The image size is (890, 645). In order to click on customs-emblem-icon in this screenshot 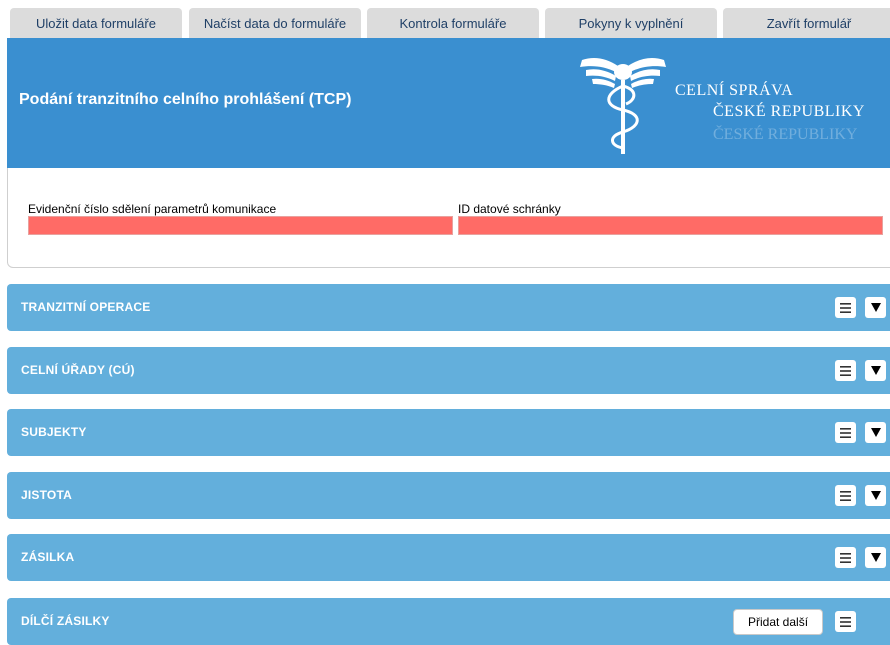, I will do `click(623, 106)`.